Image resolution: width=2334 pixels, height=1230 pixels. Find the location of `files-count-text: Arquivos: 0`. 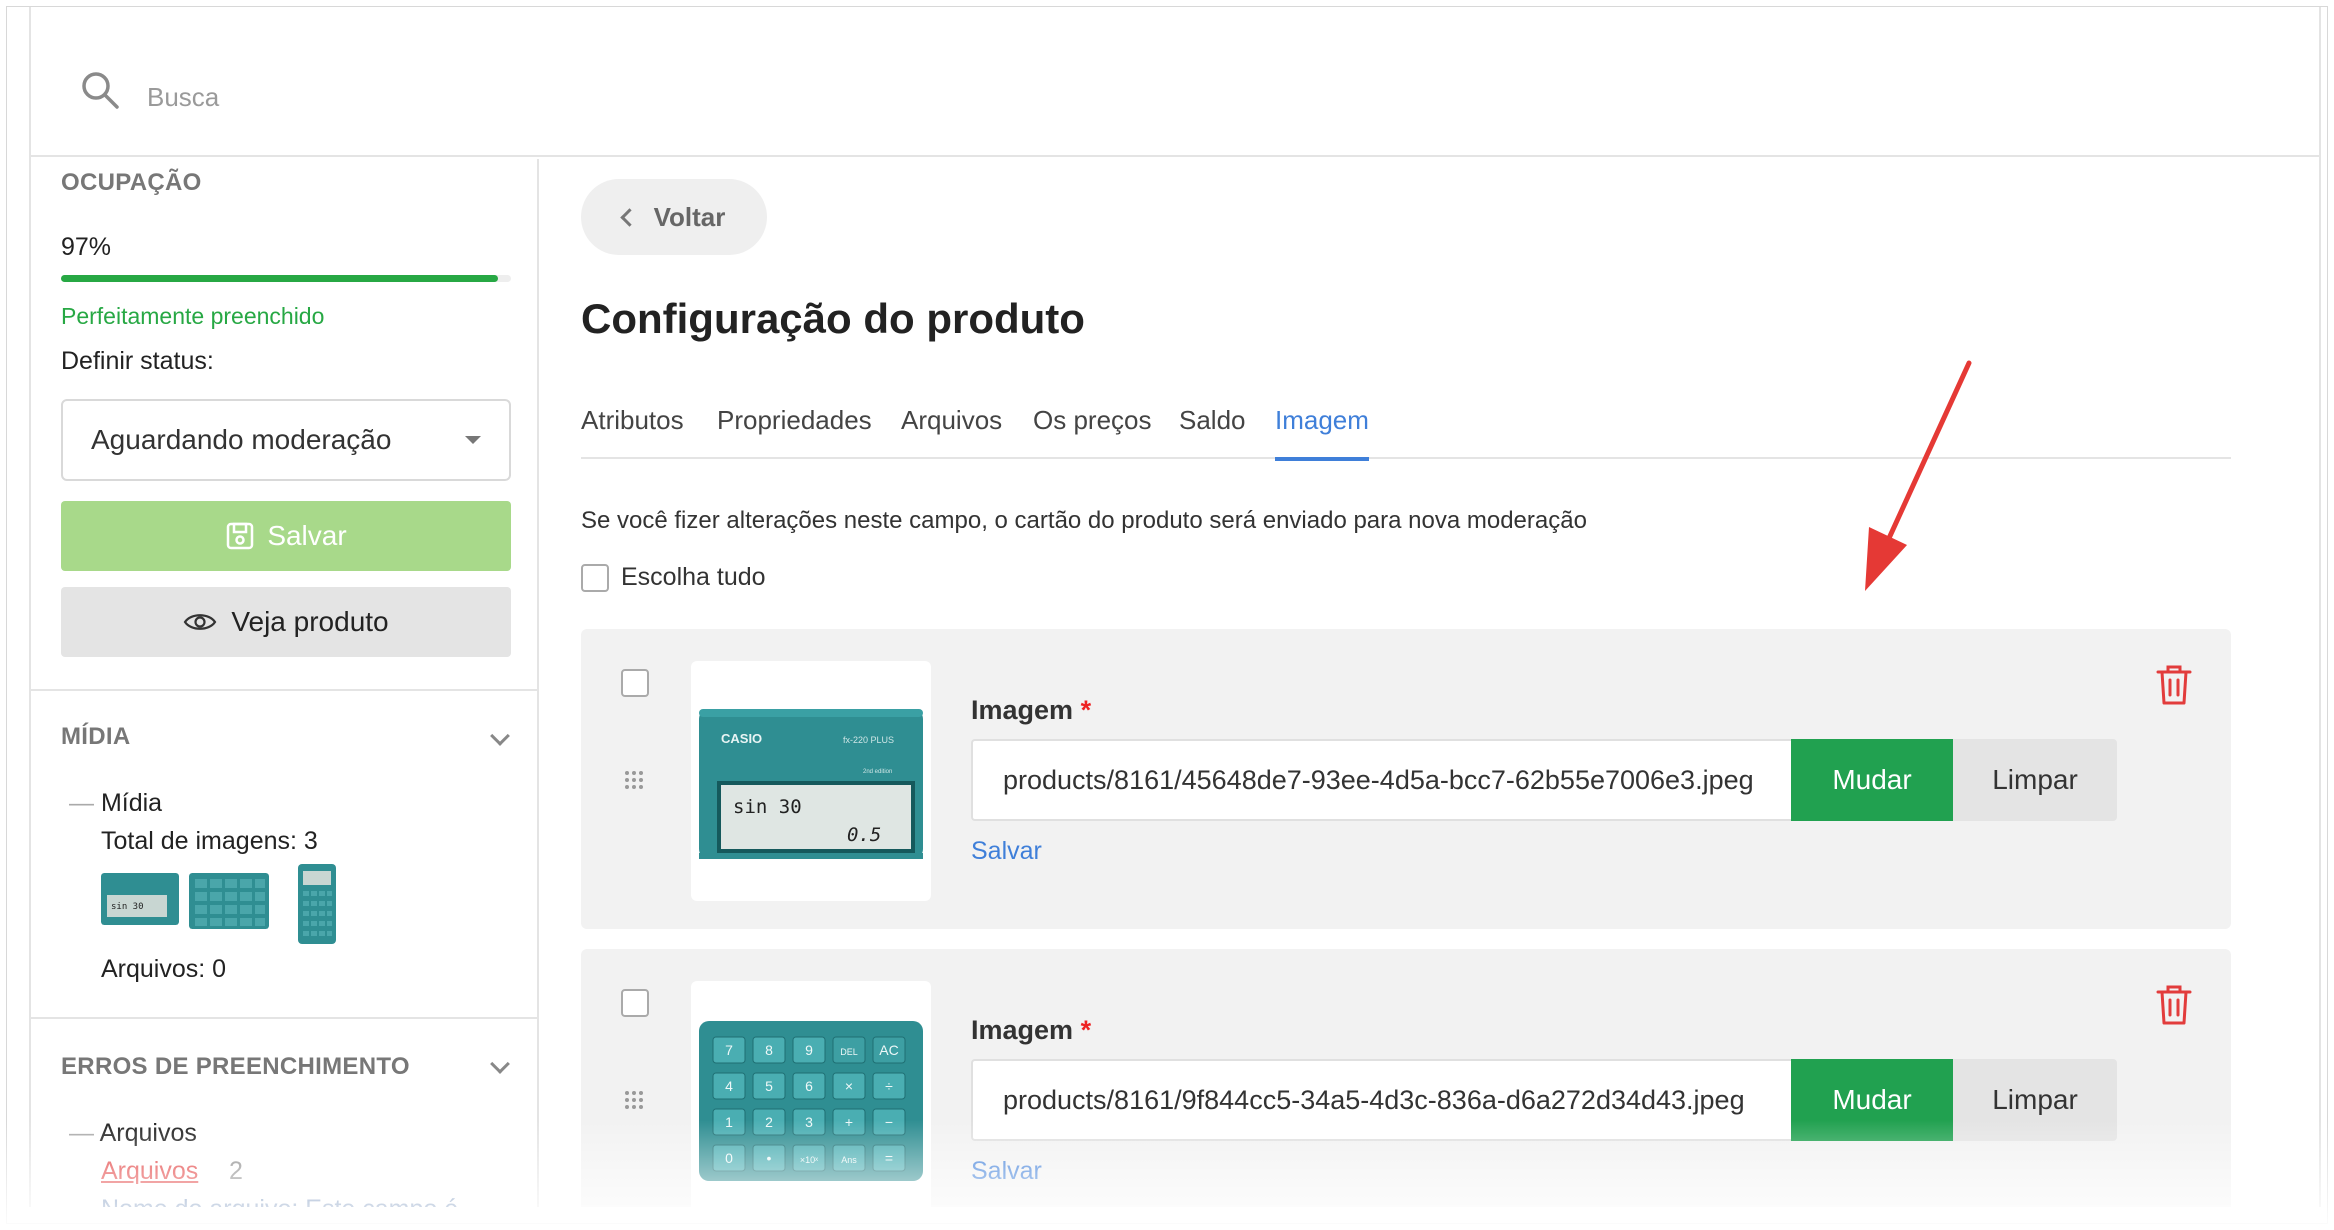

files-count-text: Arquivos: 0 is located at coordinates (164, 969).